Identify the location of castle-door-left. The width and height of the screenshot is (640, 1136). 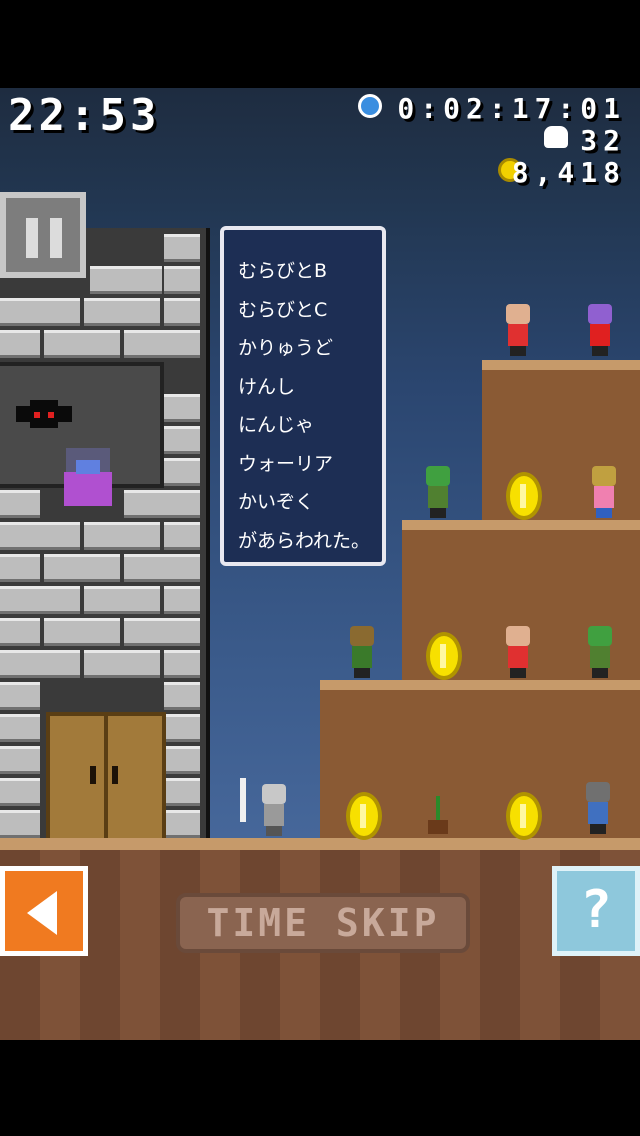
(77, 777).